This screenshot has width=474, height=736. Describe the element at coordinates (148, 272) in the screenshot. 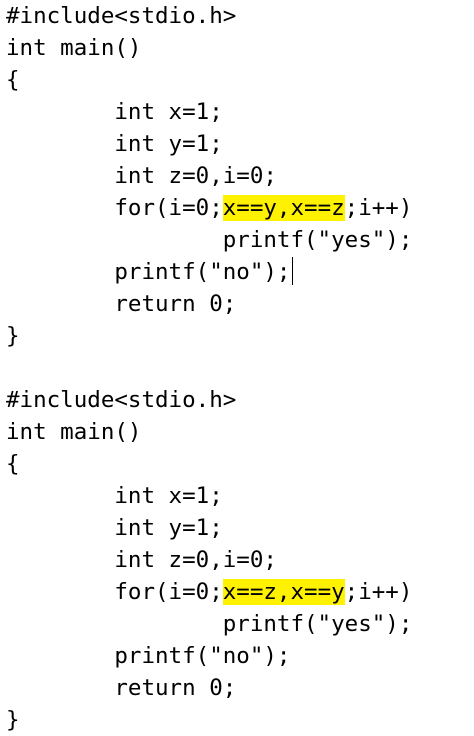

I see `code-segment: printf("no");` at that location.